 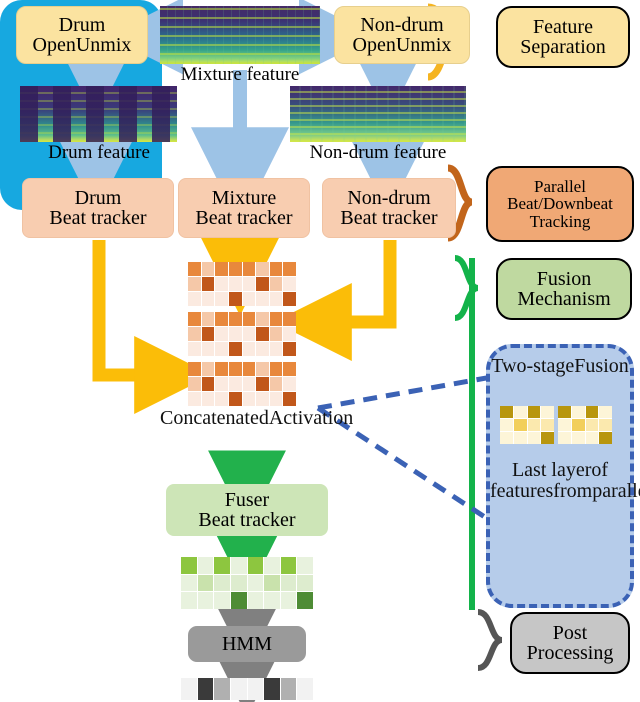 I want to click on concatenated-activation-label: ConcatenatedActivation, so click(x=257, y=418).